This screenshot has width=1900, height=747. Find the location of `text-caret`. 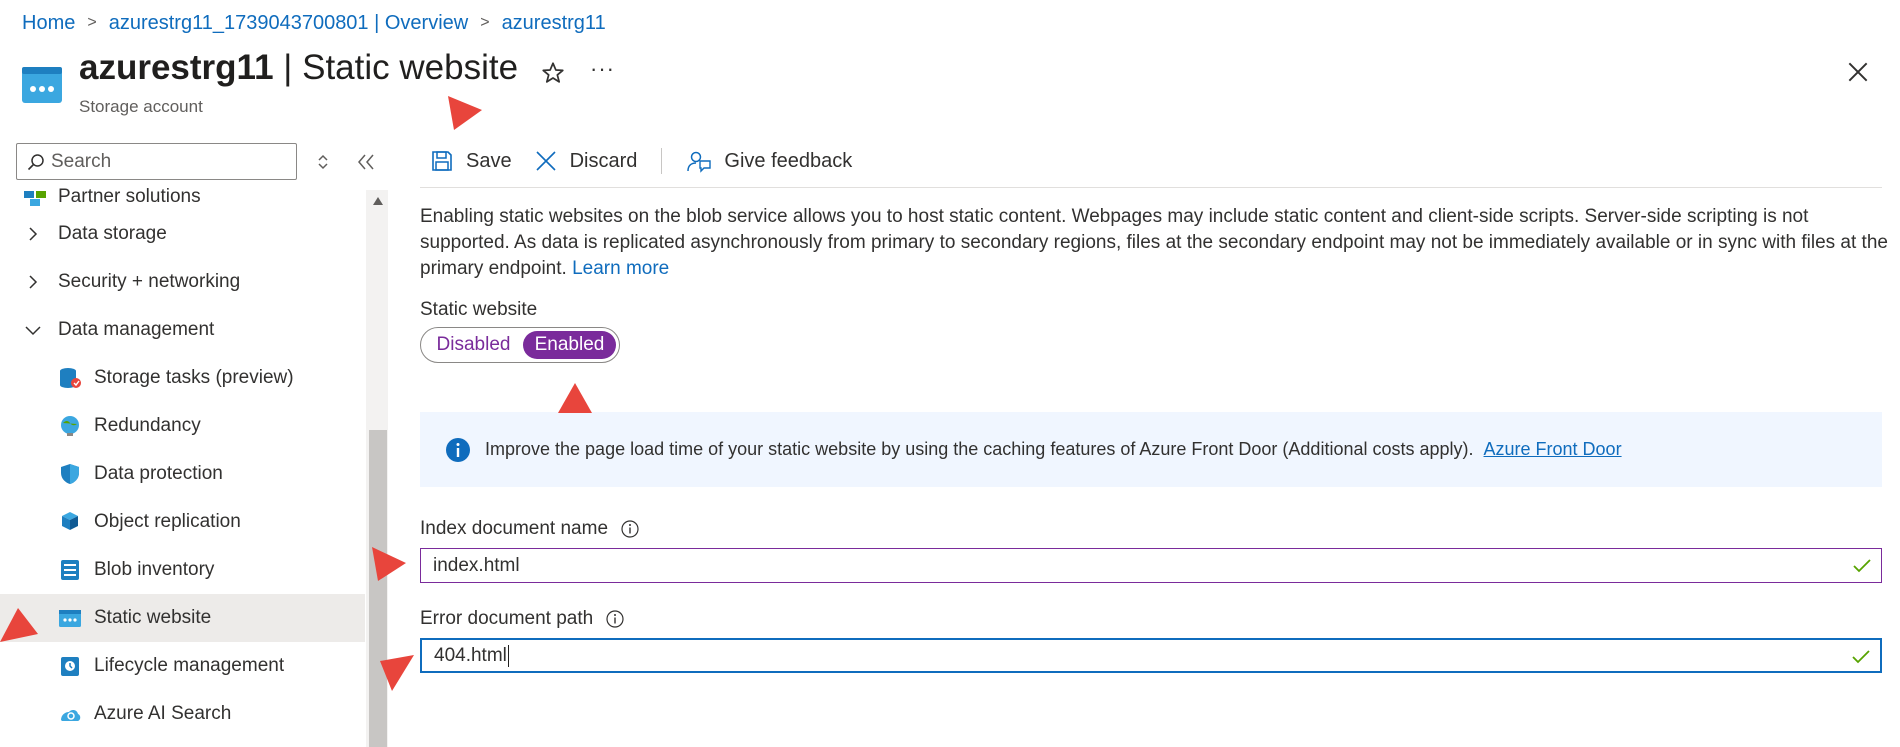

text-caret is located at coordinates (508, 655).